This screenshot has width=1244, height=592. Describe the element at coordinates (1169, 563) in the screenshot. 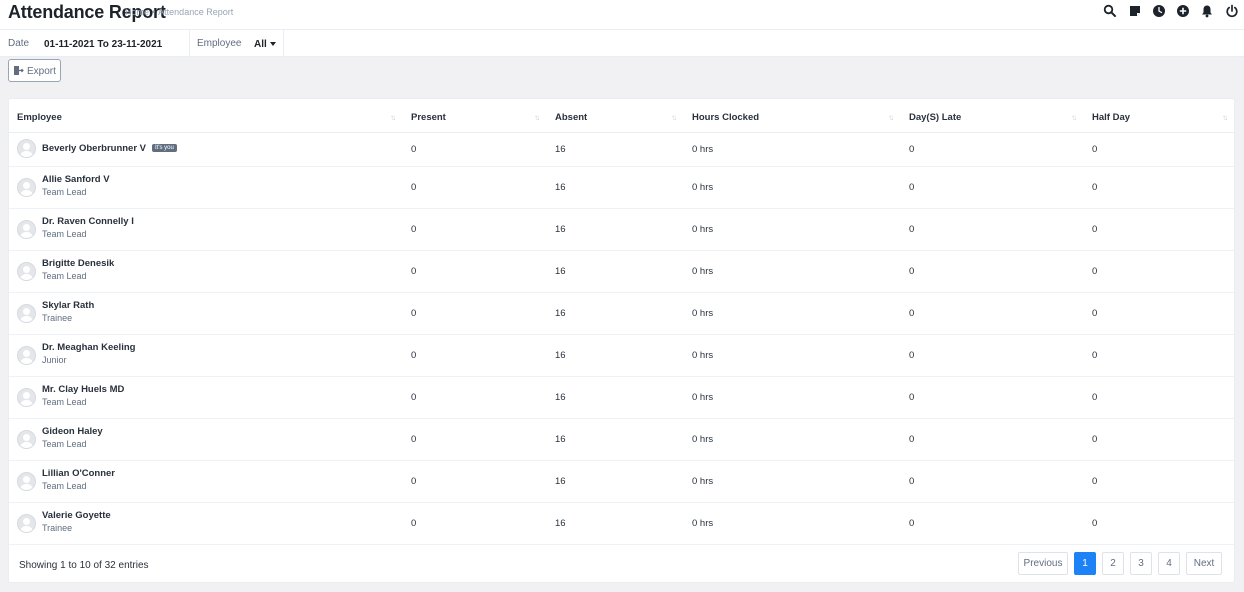

I see `pagination-page-4: 4` at that location.